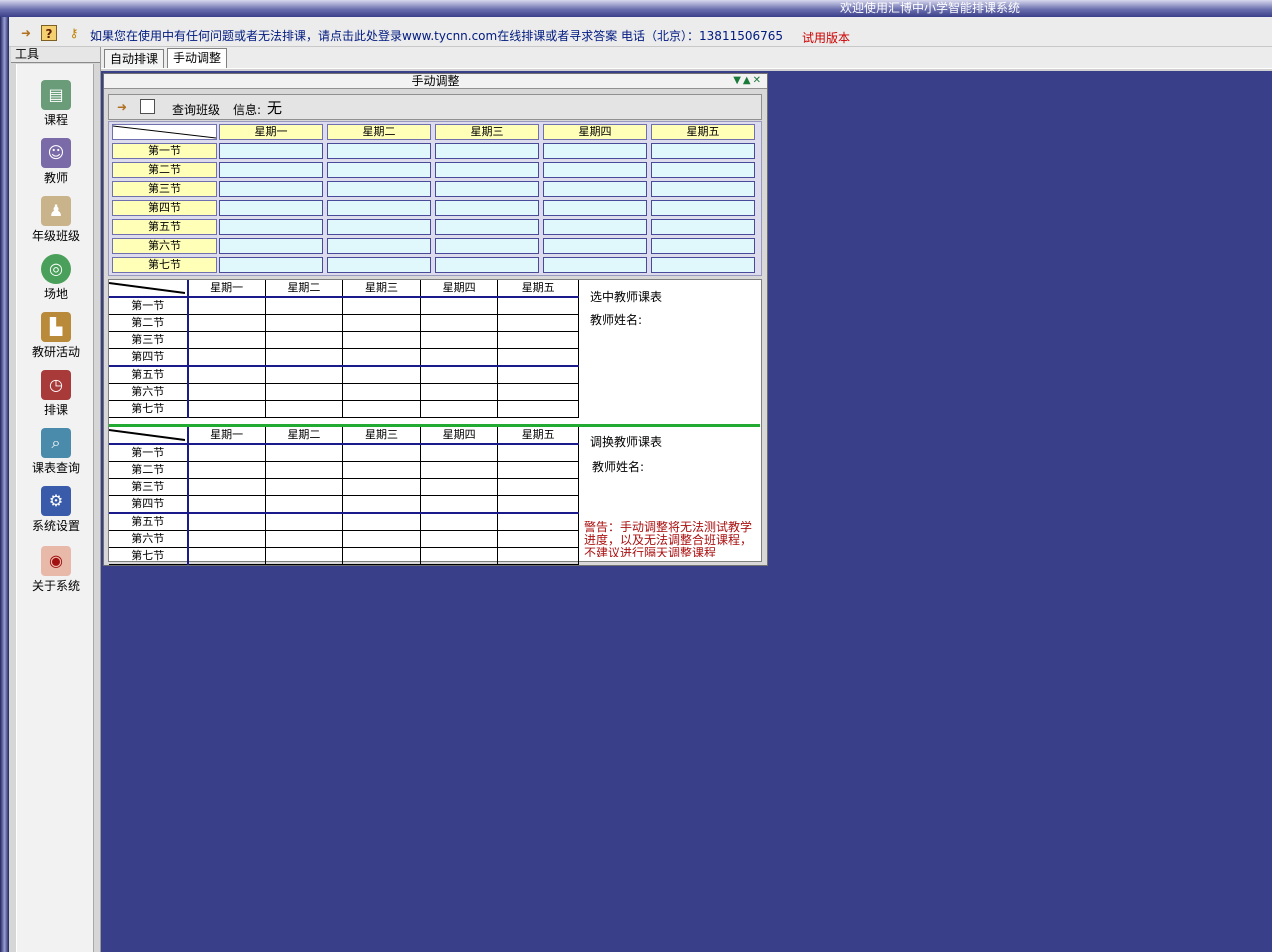 Image resolution: width=1272 pixels, height=952 pixels. Describe the element at coordinates (56, 507) in the screenshot. I see `sidebar-item-system-settings: ⚙ 系统设置` at that location.